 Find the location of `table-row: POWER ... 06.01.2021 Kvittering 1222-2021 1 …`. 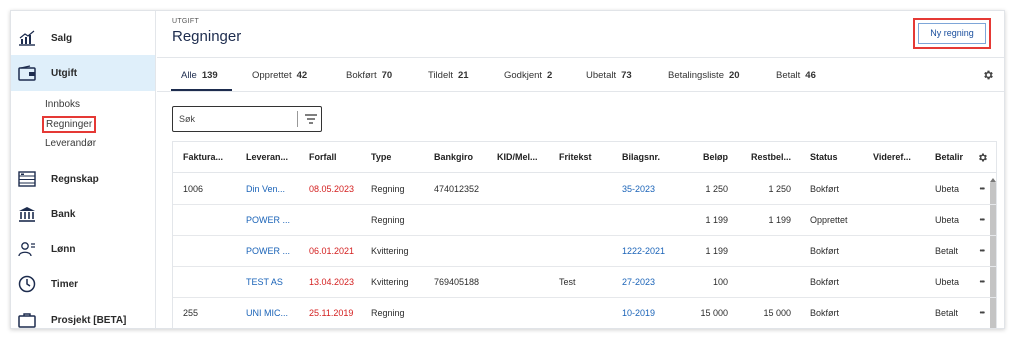

table-row: POWER ... 06.01.2021 Kvittering 1222-2021 1 … is located at coordinates (584, 251).